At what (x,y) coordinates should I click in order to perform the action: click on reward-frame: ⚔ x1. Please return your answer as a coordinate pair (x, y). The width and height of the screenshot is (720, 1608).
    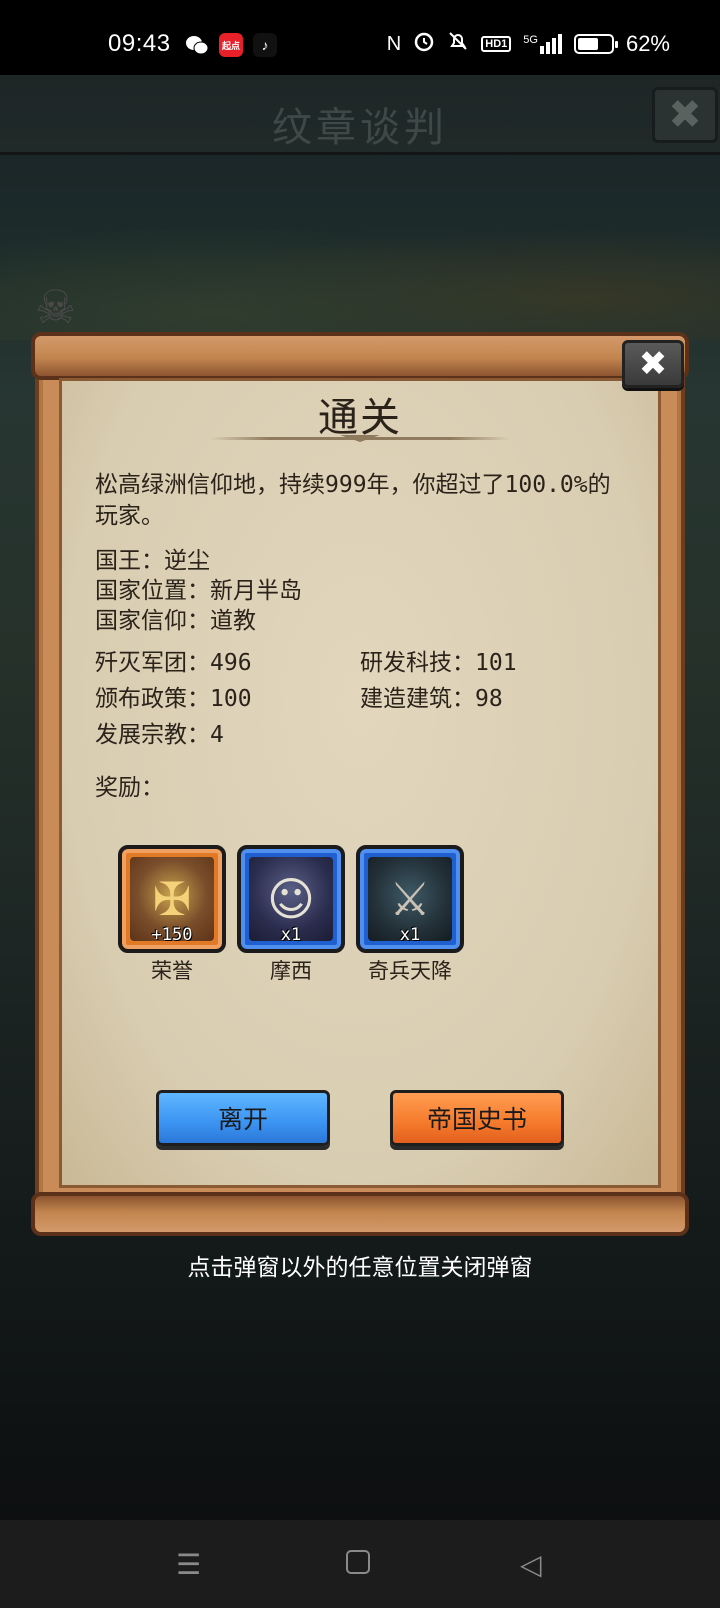
    Looking at the image, I should click on (410, 899).